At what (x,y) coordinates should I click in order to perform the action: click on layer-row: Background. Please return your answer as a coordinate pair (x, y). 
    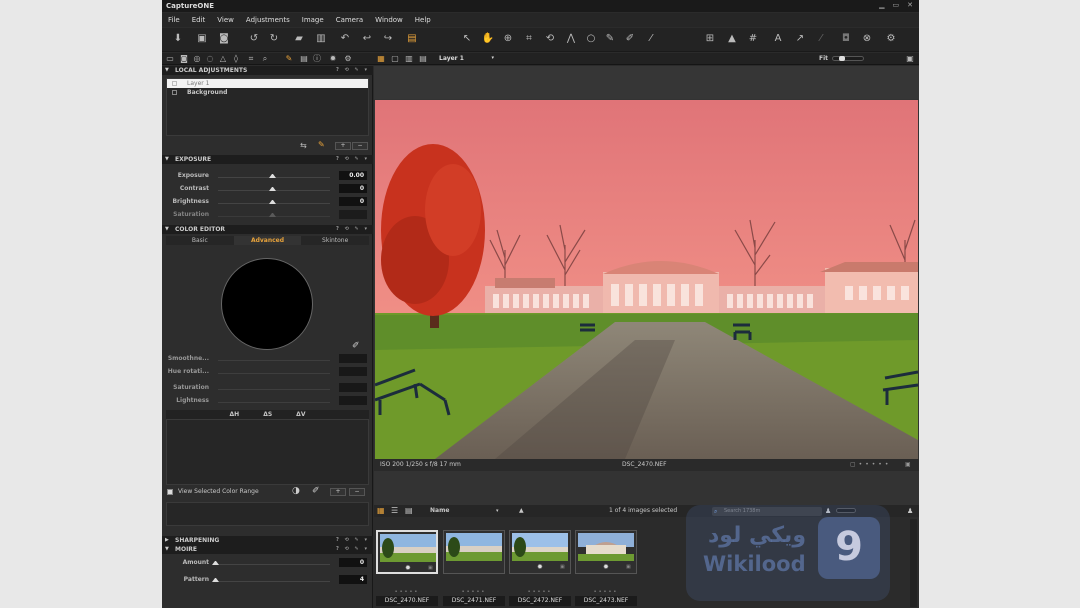
    Looking at the image, I should click on (267, 92).